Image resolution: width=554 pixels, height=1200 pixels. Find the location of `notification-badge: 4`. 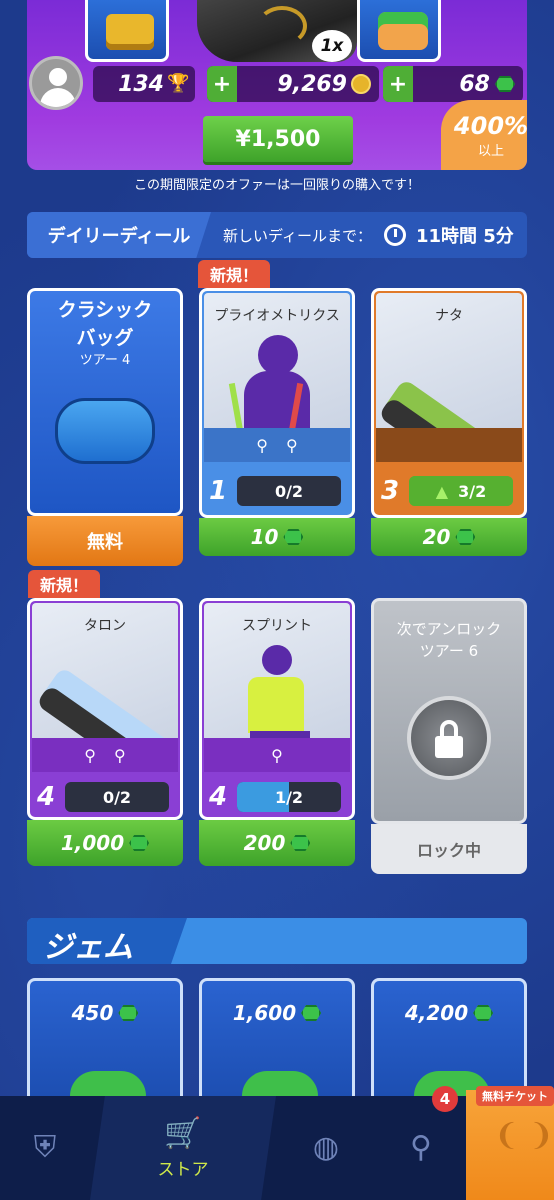

notification-badge: 4 is located at coordinates (445, 1099).